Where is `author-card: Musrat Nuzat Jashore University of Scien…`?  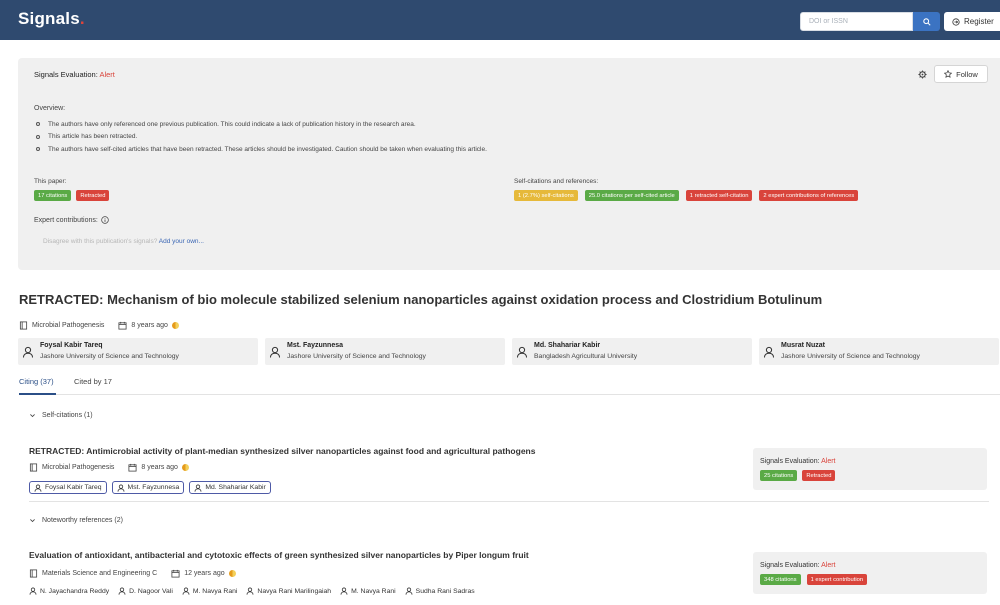 author-card: Musrat Nuzat Jashore University of Scien… is located at coordinates (879, 351).